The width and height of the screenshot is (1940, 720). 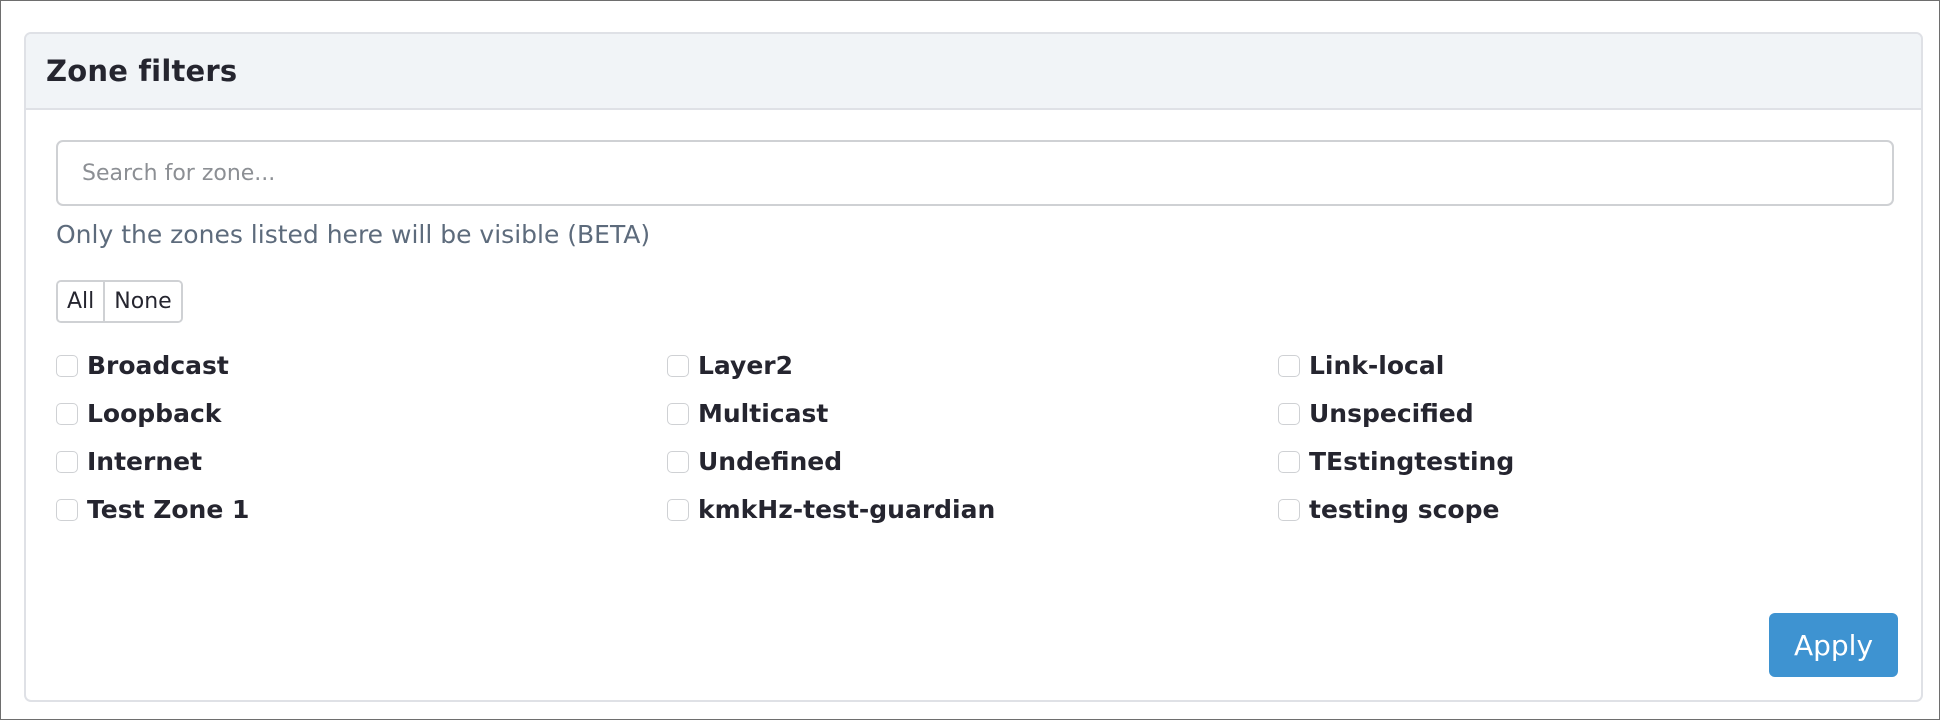 What do you see at coordinates (973, 72) in the screenshot?
I see `panel-header: Zone filters` at bounding box center [973, 72].